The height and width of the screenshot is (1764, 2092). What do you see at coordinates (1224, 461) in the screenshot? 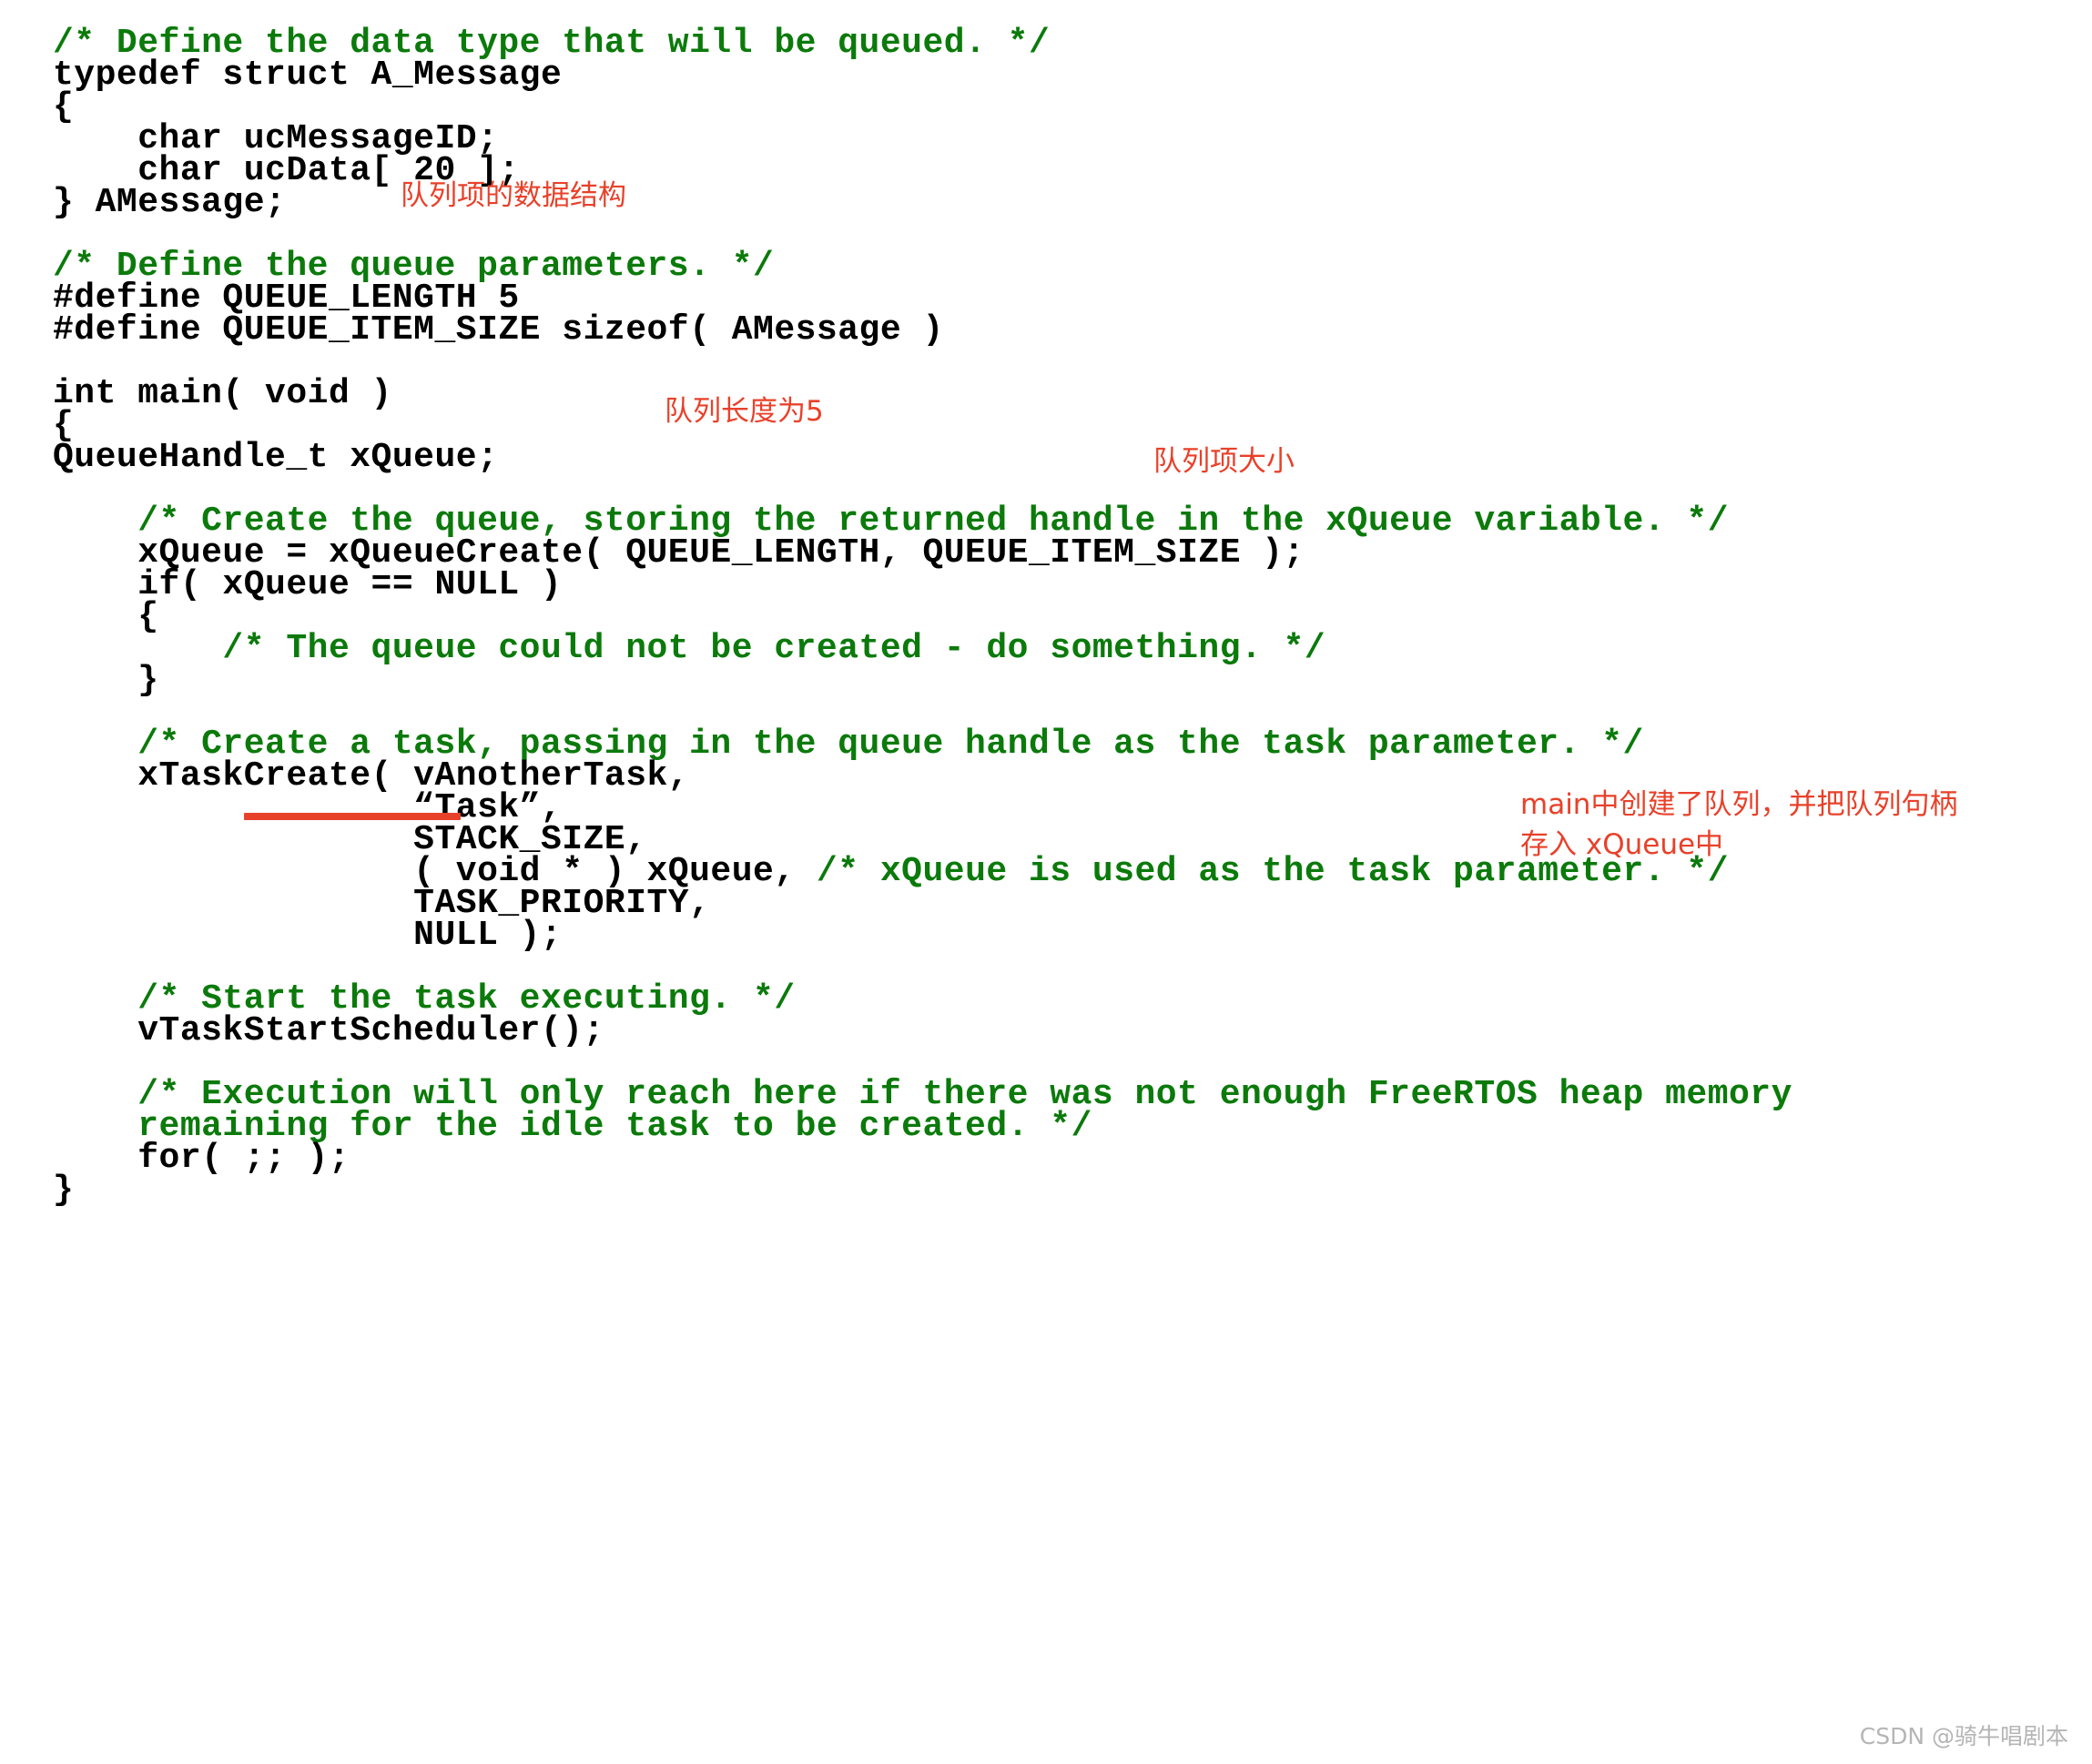
I see `annotation-item-size-note: 队列项大小` at bounding box center [1224, 461].